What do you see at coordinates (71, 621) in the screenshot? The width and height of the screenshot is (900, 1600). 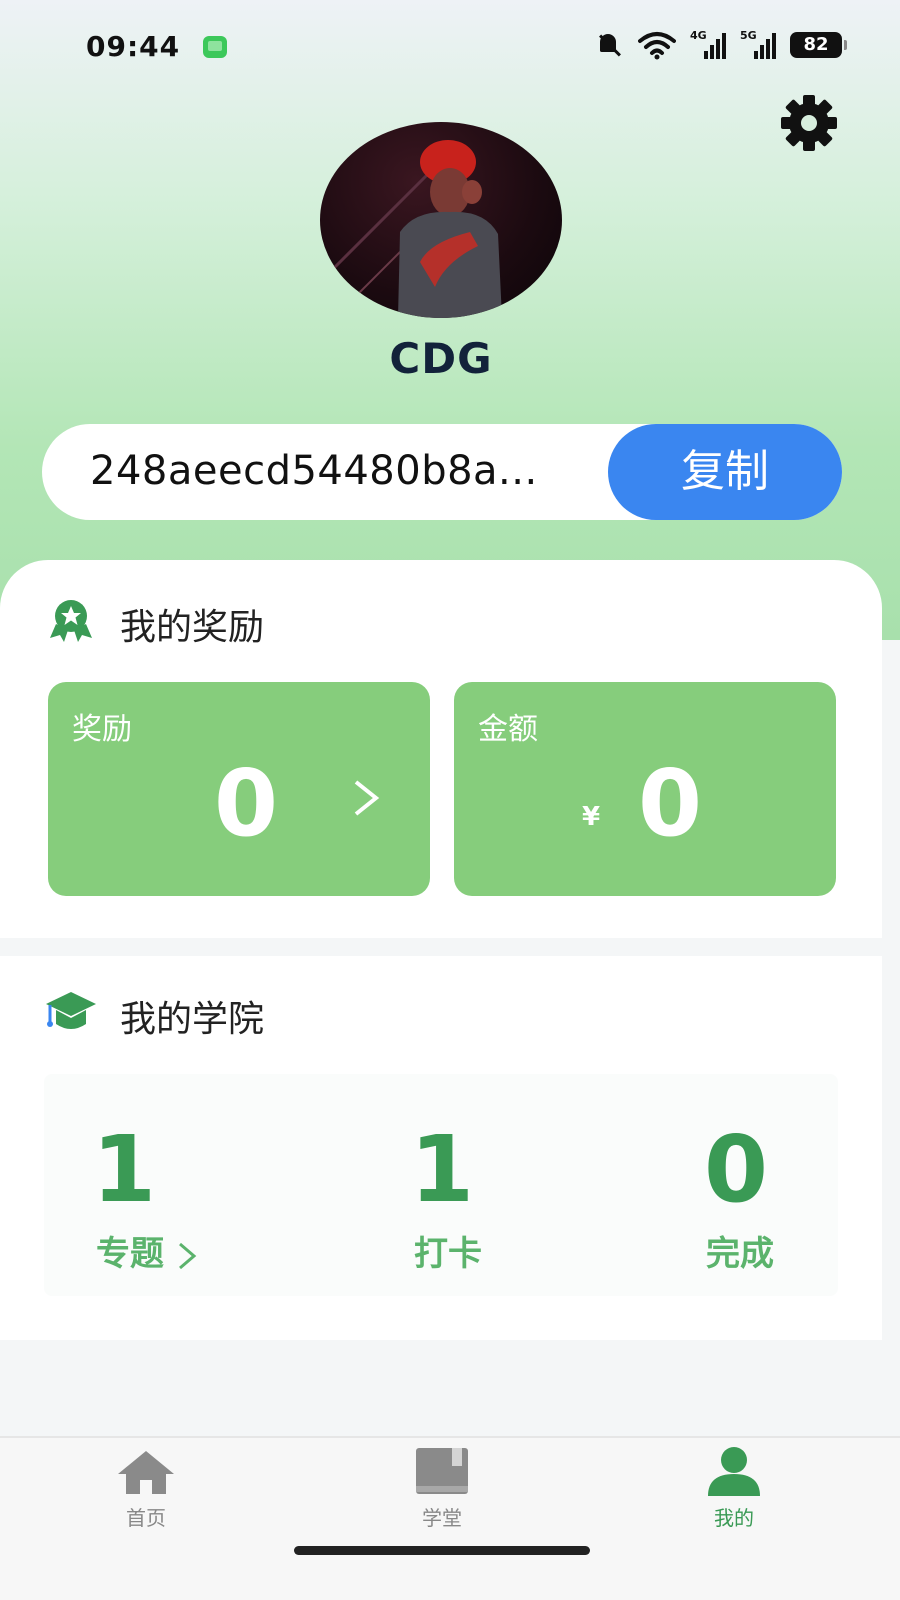 I see `award-icon` at bounding box center [71, 621].